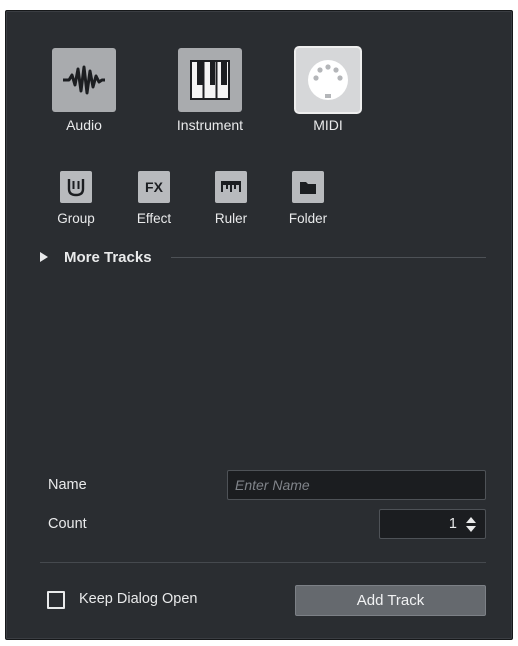  What do you see at coordinates (76, 218) in the screenshot?
I see `track-type-group-label: Group` at bounding box center [76, 218].